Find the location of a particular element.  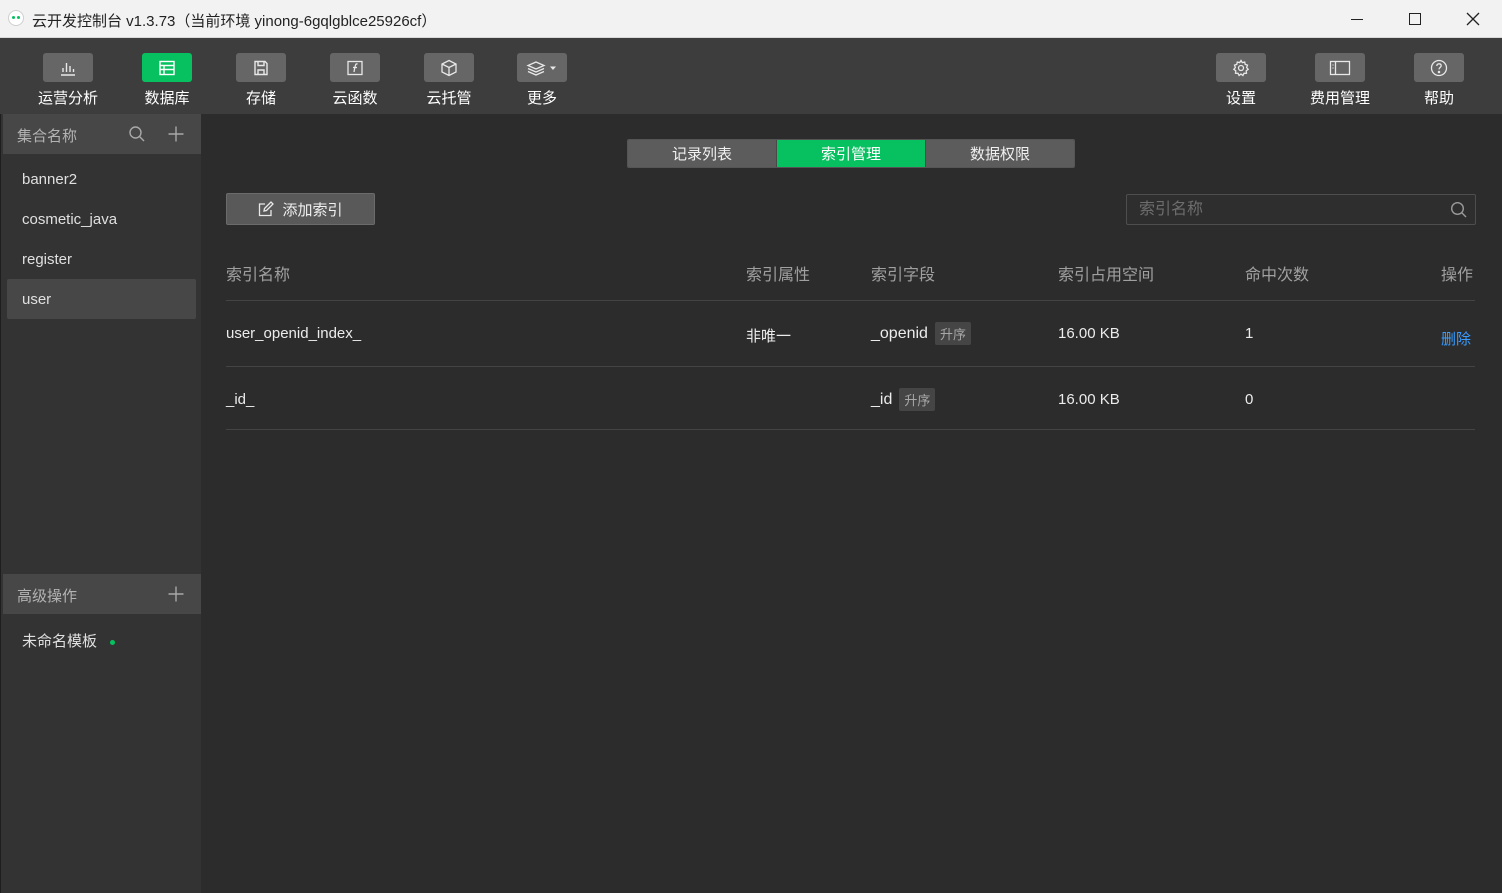

column-header-size: 索引占用空间 is located at coordinates (1106, 275).